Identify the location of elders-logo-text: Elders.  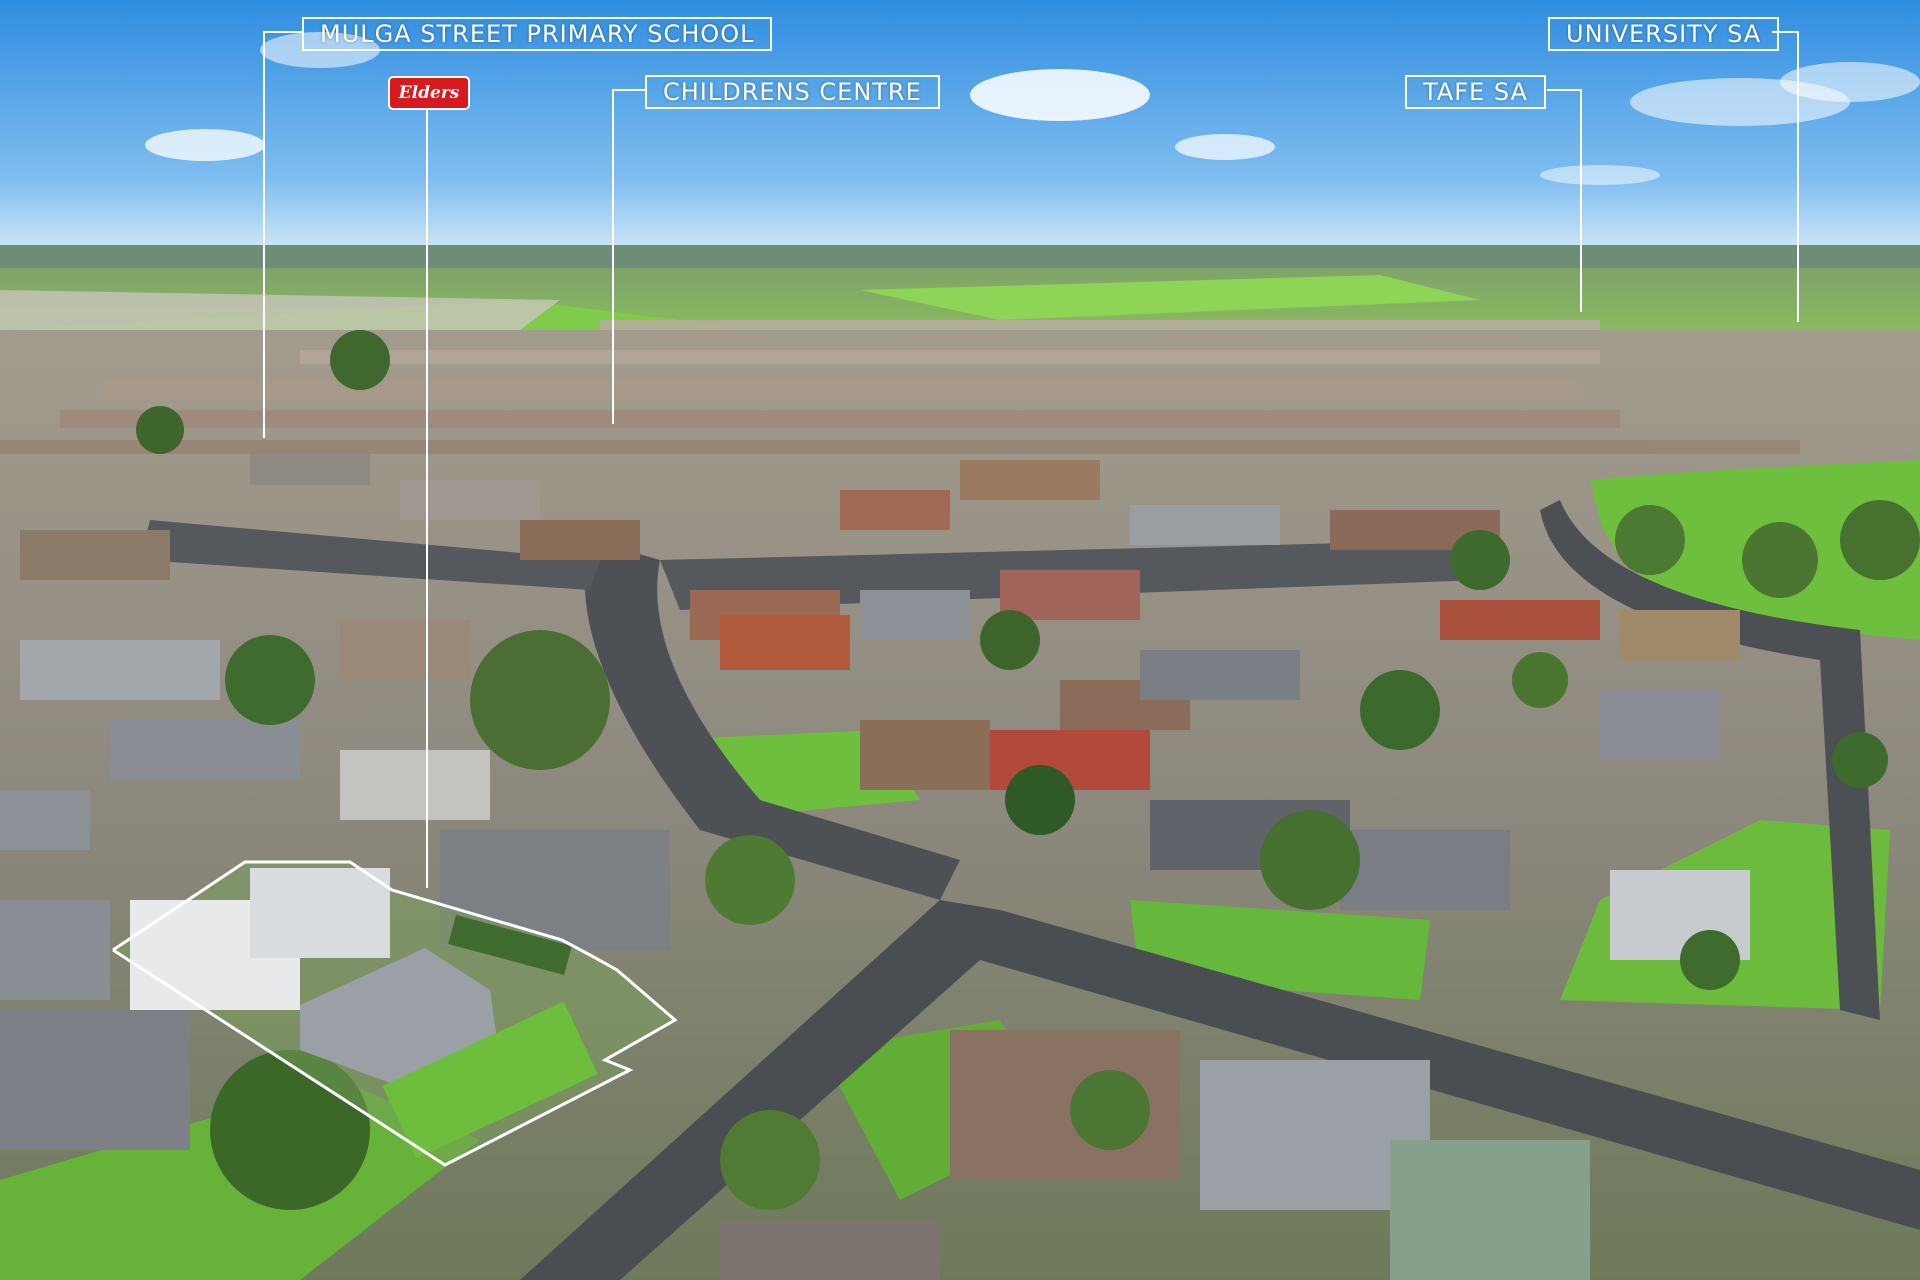
(429, 93).